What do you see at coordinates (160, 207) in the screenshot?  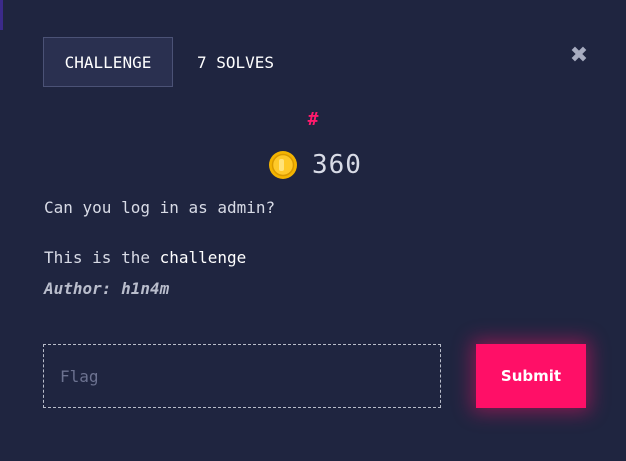 I see `challenge-description: Can you log in as admin?` at bounding box center [160, 207].